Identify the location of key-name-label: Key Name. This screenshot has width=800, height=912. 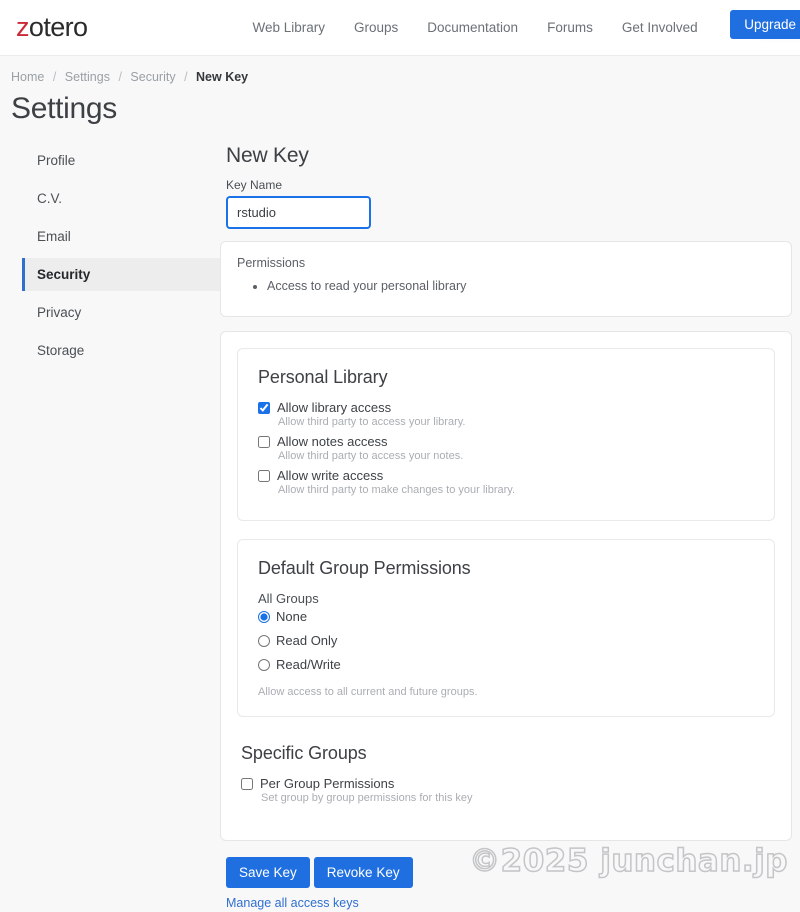
(254, 185).